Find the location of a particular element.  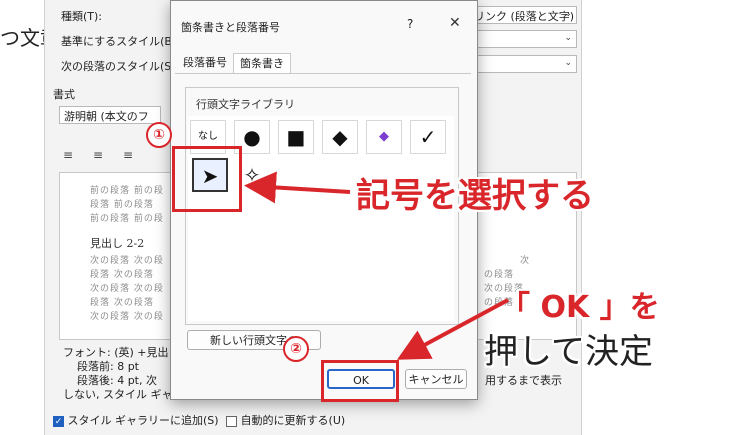

arrow-to-bullet is located at coordinates (297, 187).